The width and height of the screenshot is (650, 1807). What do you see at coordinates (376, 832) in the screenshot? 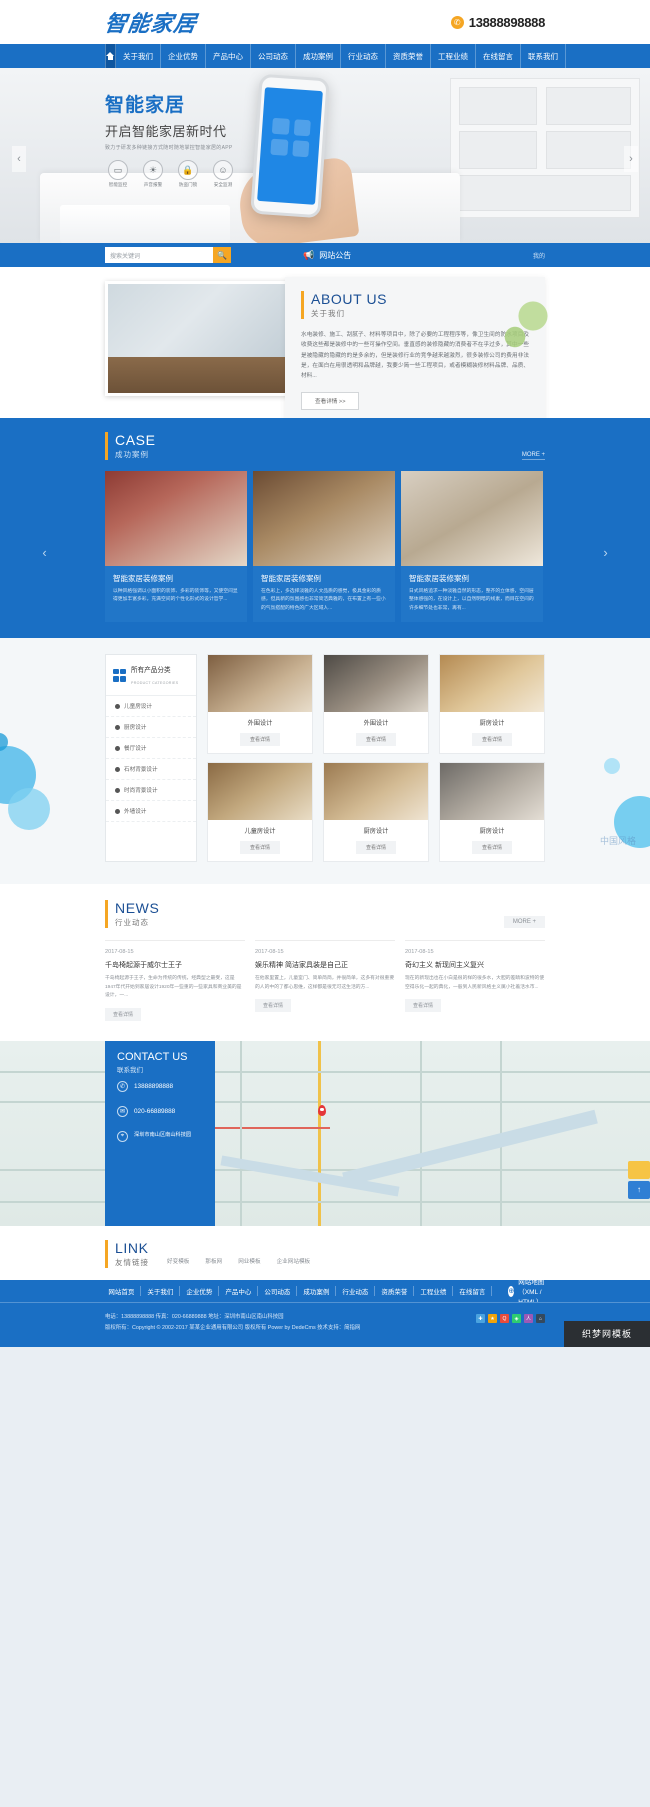
I see `product-name: 厨房设计` at bounding box center [376, 832].